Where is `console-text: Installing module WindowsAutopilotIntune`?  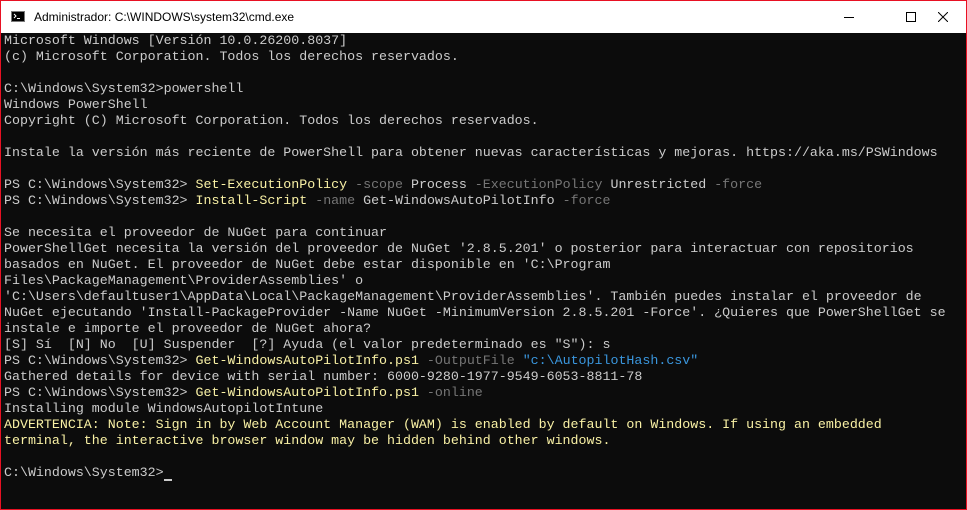
console-text: Installing module WindowsAutopilotIntune is located at coordinates (164, 408).